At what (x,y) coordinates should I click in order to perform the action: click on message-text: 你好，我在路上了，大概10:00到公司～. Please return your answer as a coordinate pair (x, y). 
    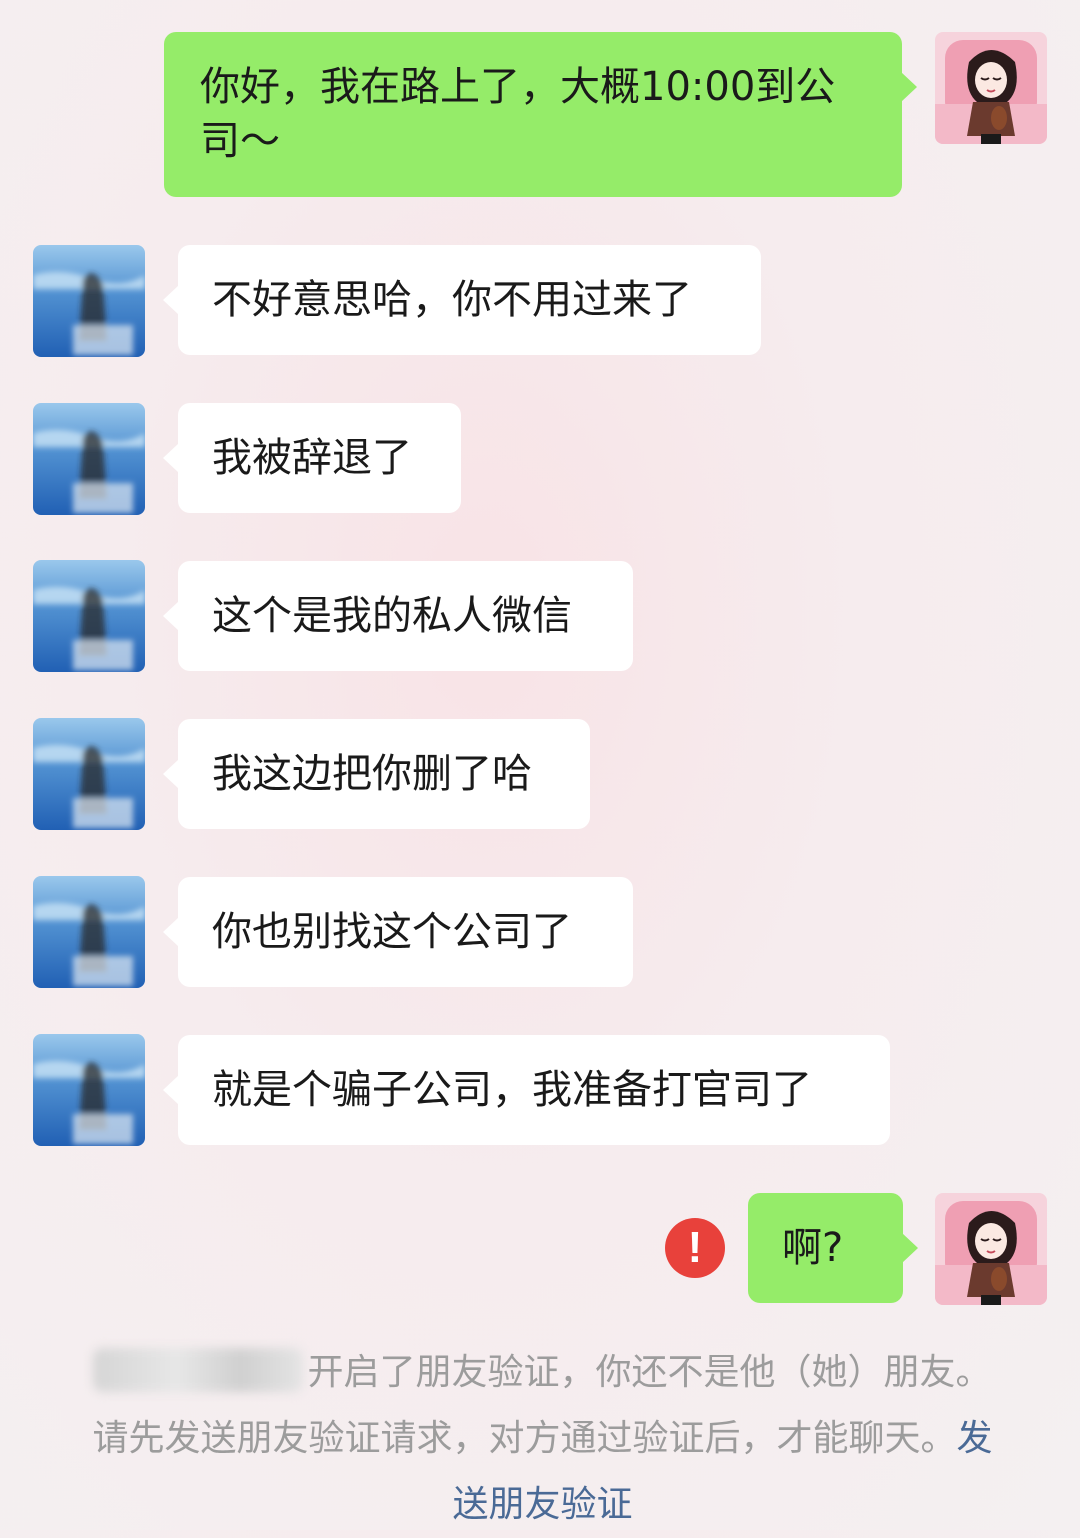
    Looking at the image, I should click on (518, 114).